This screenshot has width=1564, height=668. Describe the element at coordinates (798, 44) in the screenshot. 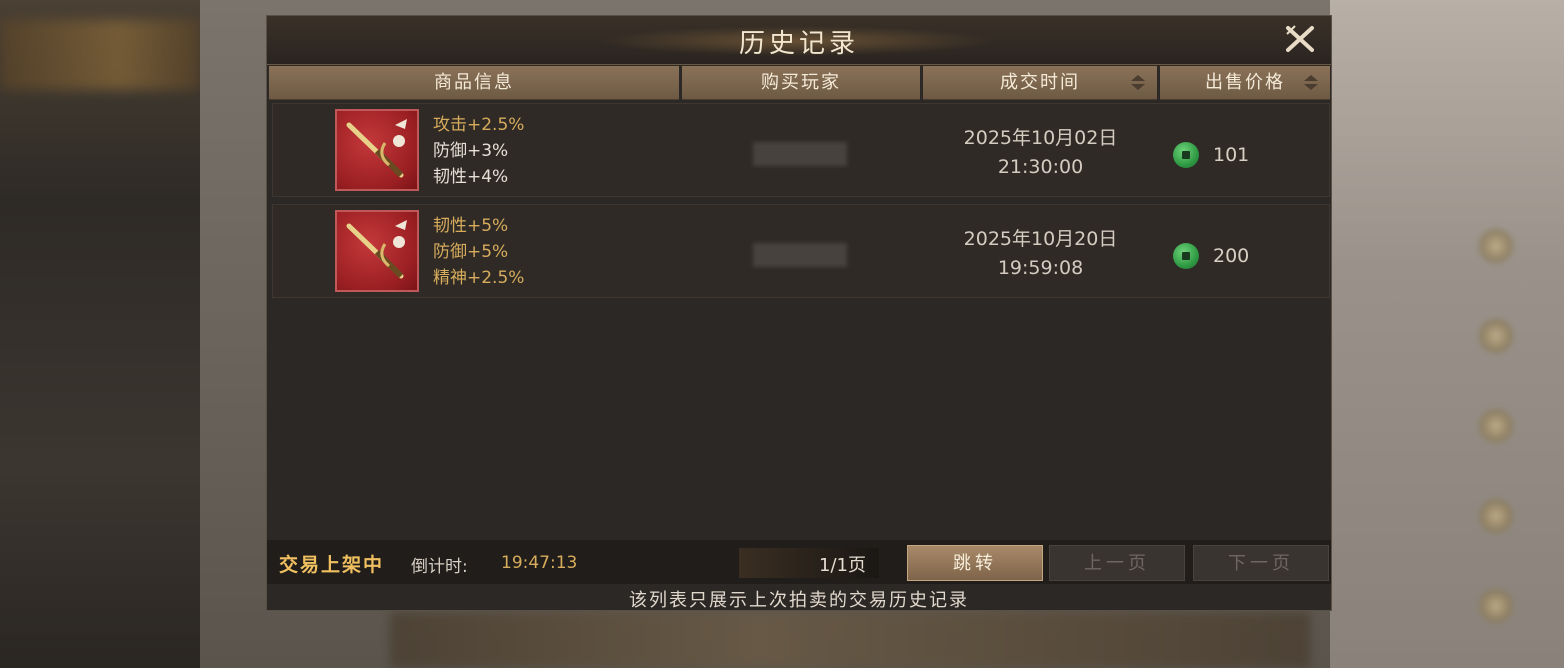

I see `dialog-title: 历史记录` at that location.